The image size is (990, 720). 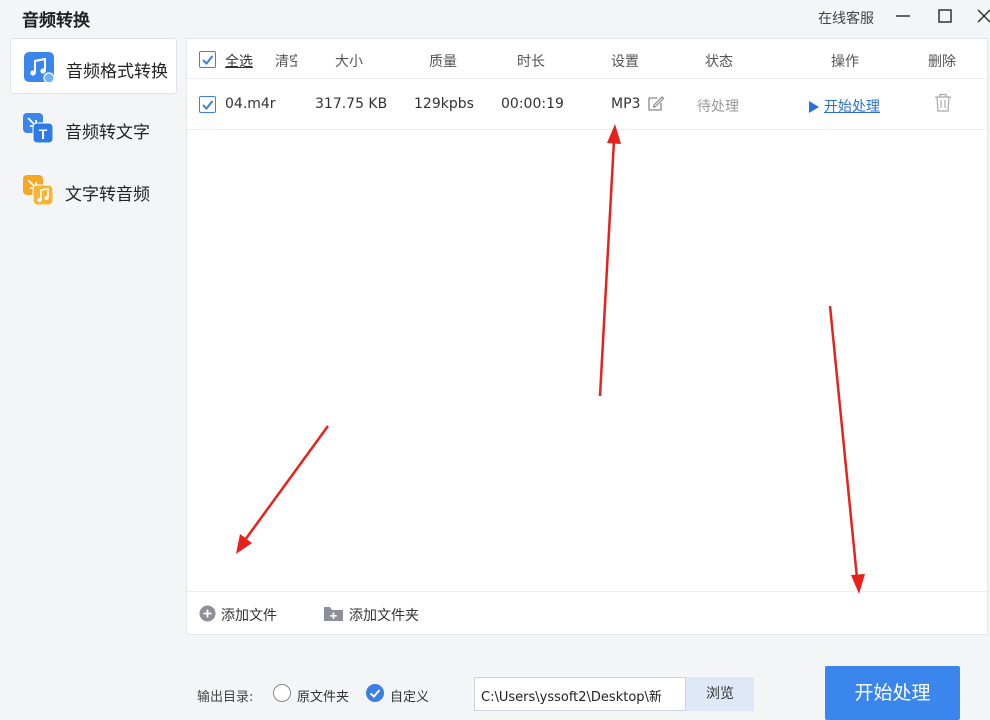 I want to click on online-support-link: 在线客服, so click(x=846, y=18).